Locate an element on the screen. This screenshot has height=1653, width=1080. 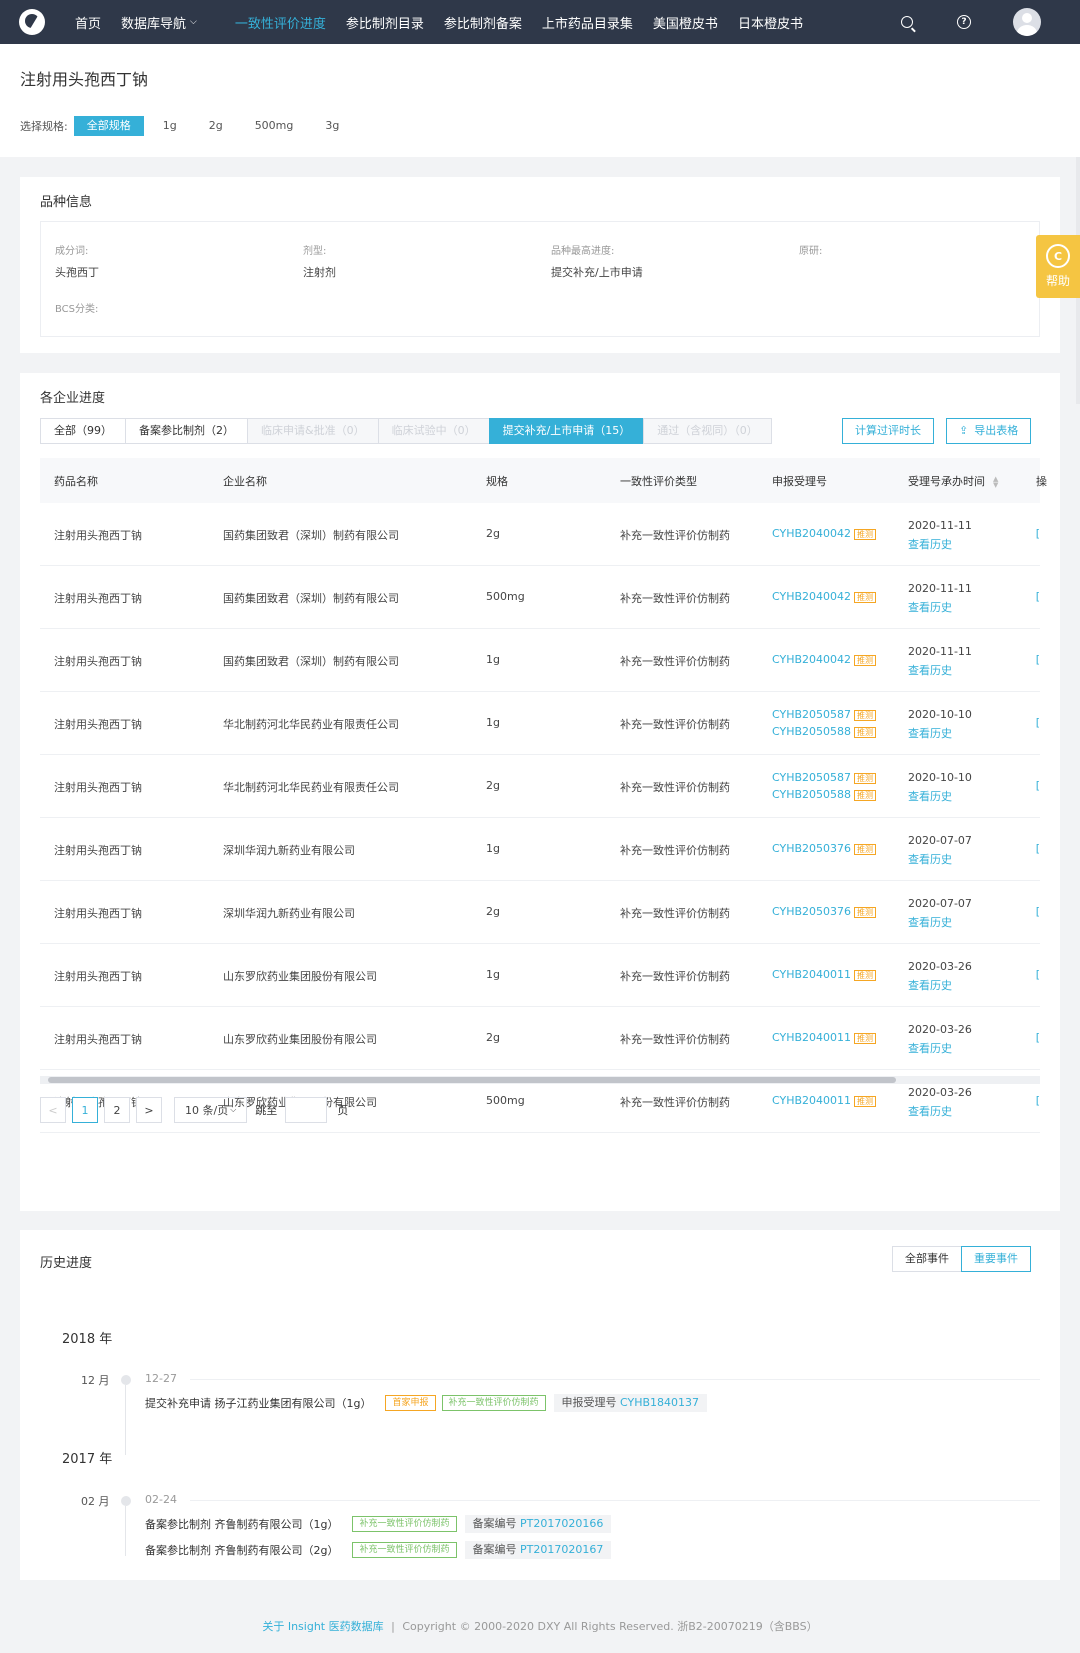
nav-item-3: 参比制剂目录 is located at coordinates (385, 22).